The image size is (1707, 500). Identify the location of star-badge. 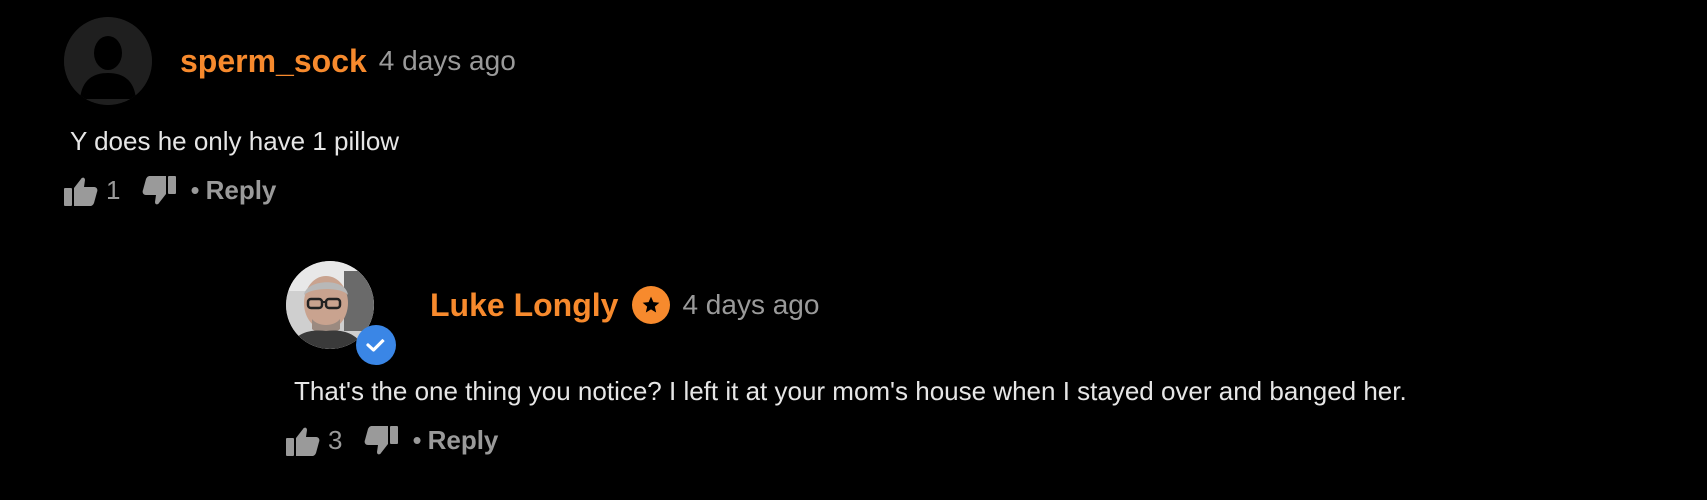
(651, 305).